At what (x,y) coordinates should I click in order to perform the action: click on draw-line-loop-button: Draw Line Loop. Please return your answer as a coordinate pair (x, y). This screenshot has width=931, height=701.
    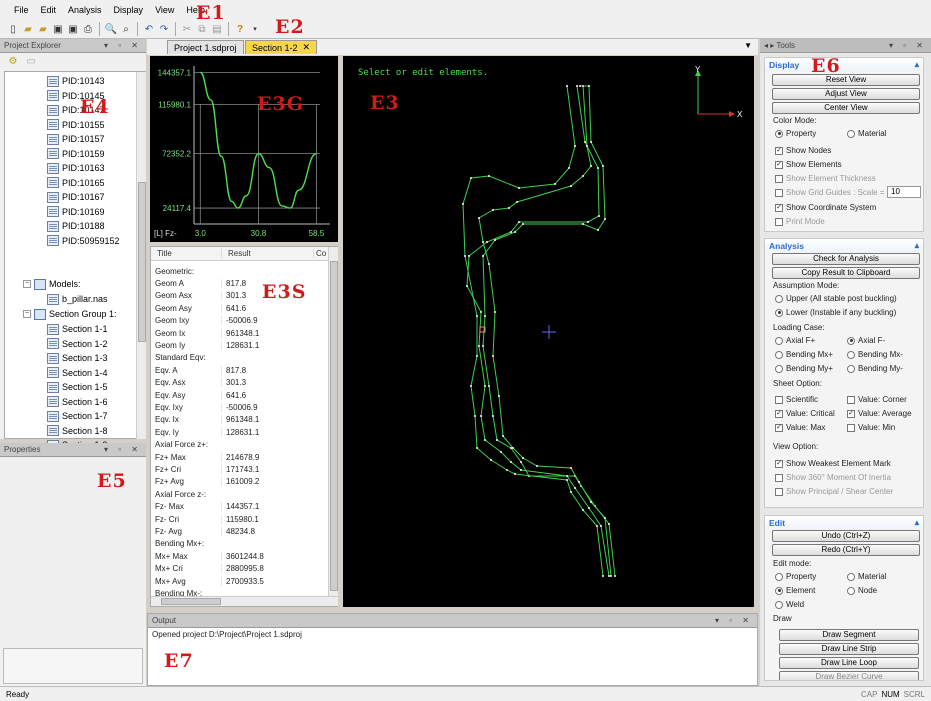
    Looking at the image, I should click on (849, 663).